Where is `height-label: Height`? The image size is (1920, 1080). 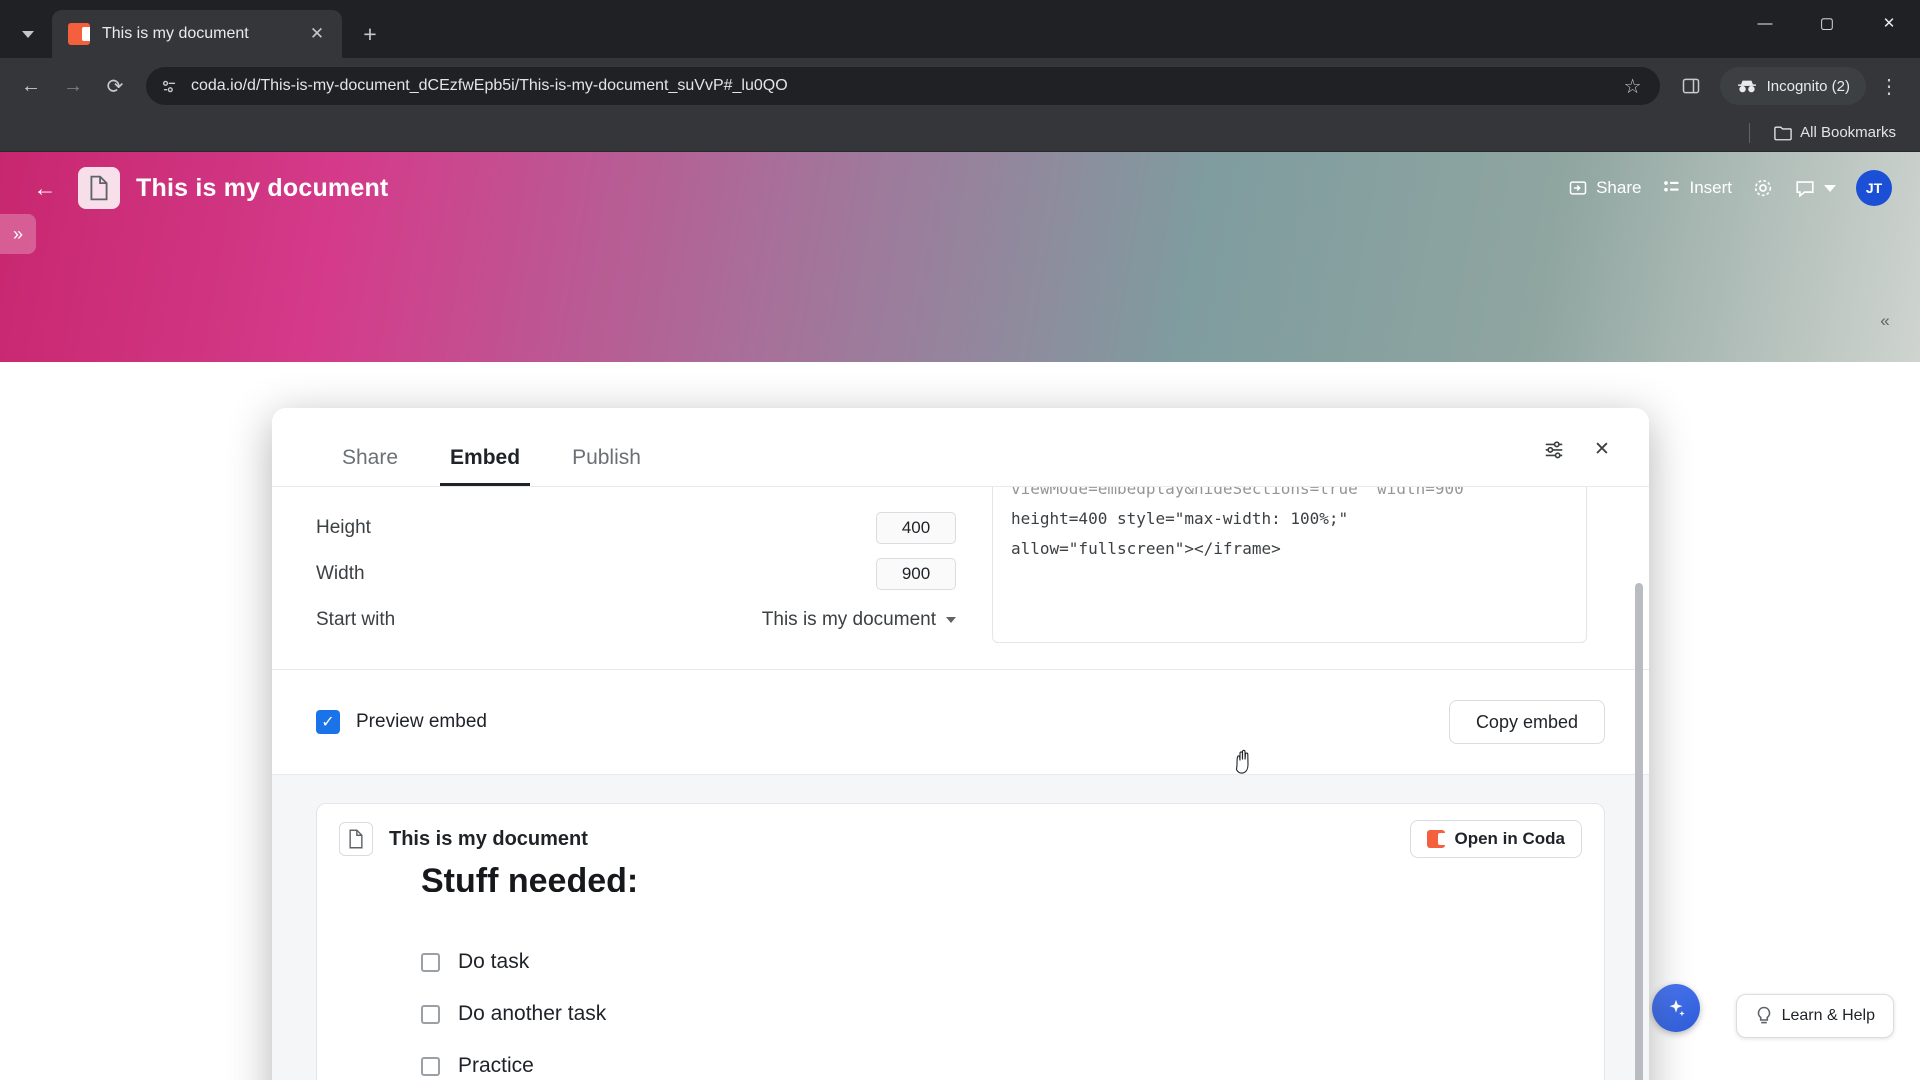 height-label: Height is located at coordinates (343, 527).